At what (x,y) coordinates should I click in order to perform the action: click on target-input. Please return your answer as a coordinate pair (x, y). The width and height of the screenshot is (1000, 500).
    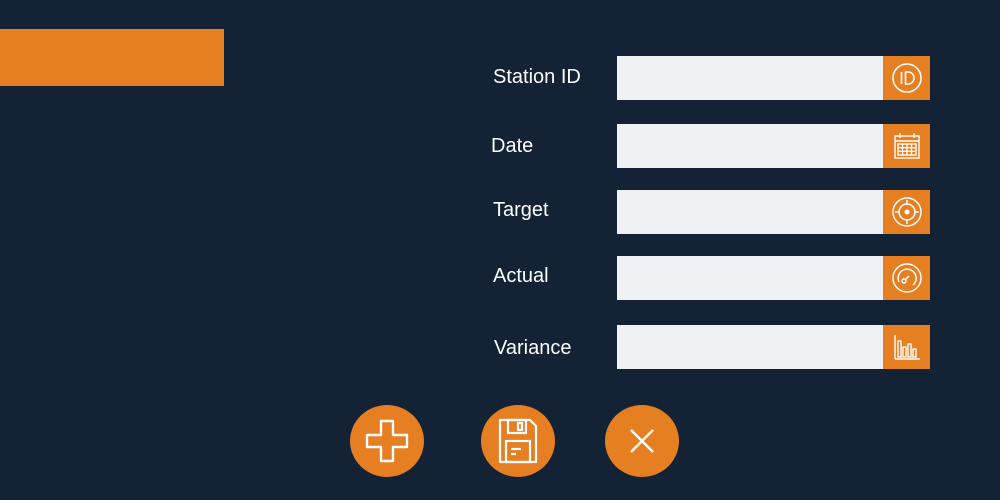
    Looking at the image, I should click on (750, 212).